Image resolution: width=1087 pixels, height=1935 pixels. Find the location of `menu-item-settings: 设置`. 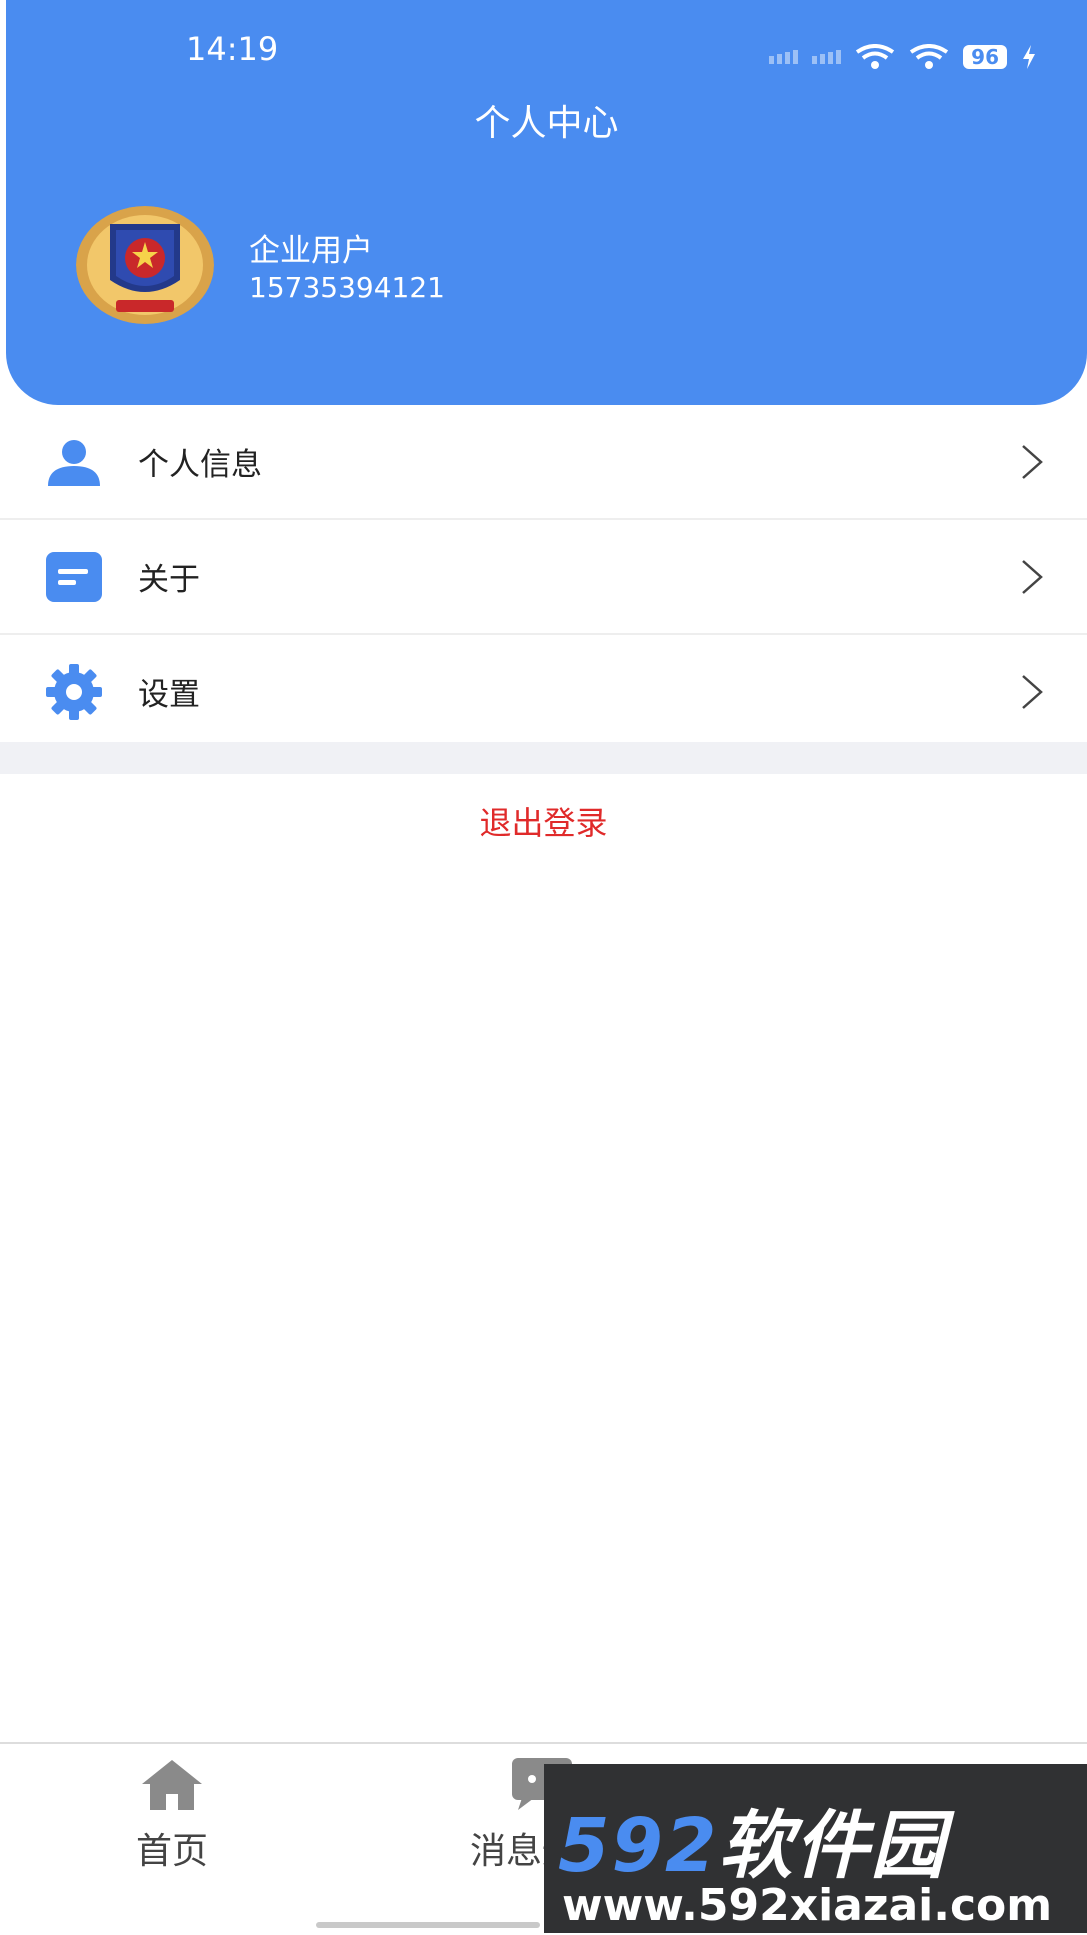

menu-item-settings: 设置 is located at coordinates (543, 692).